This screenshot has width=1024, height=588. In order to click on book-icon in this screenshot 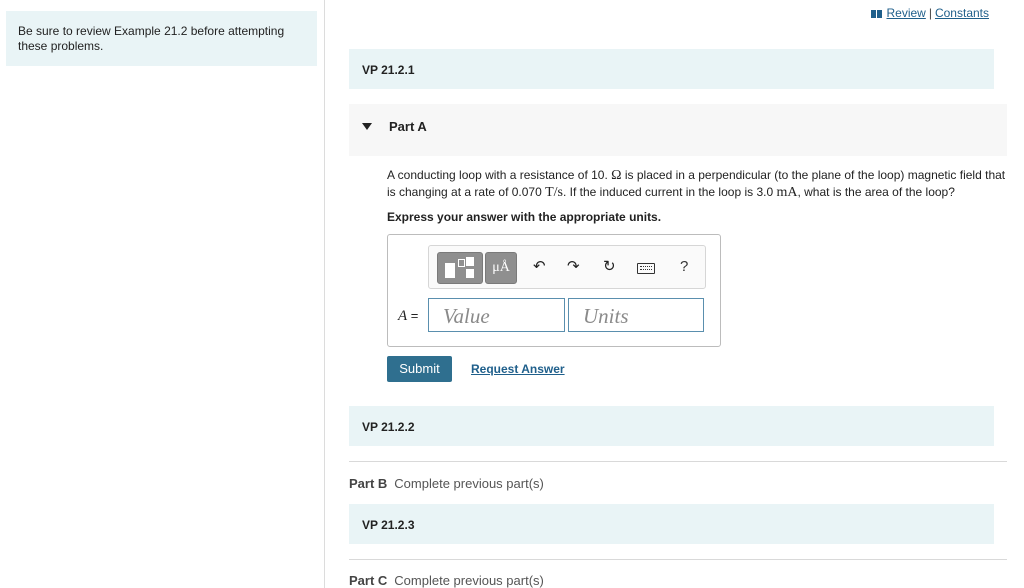, I will do `click(877, 13)`.